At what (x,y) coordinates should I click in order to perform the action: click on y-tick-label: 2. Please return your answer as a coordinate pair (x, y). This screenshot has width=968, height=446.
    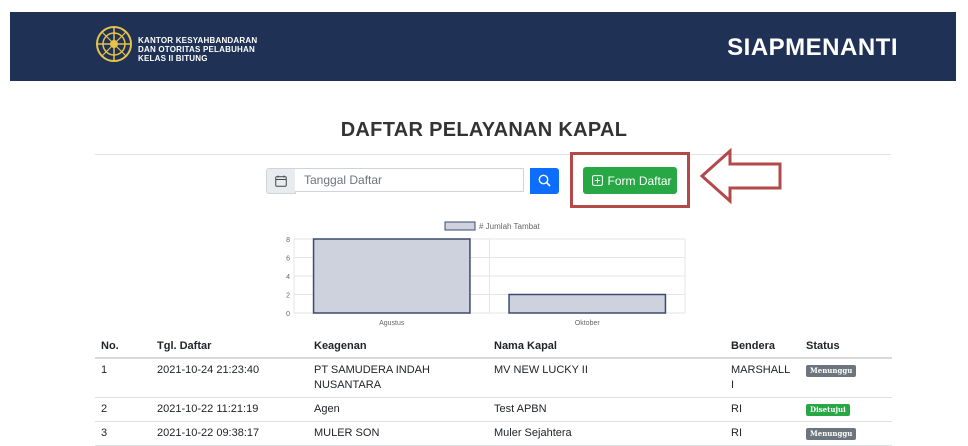
    Looking at the image, I should click on (288, 296).